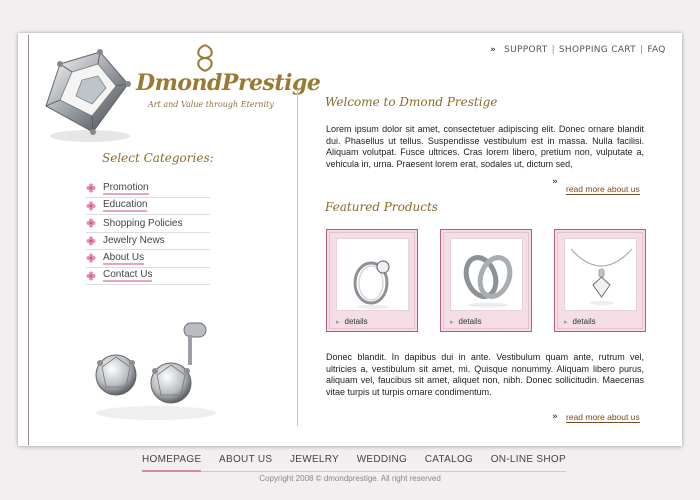 The height and width of the screenshot is (500, 700). Describe the element at coordinates (382, 461) in the screenshot. I see `nav-wedding: WEDDING` at that location.